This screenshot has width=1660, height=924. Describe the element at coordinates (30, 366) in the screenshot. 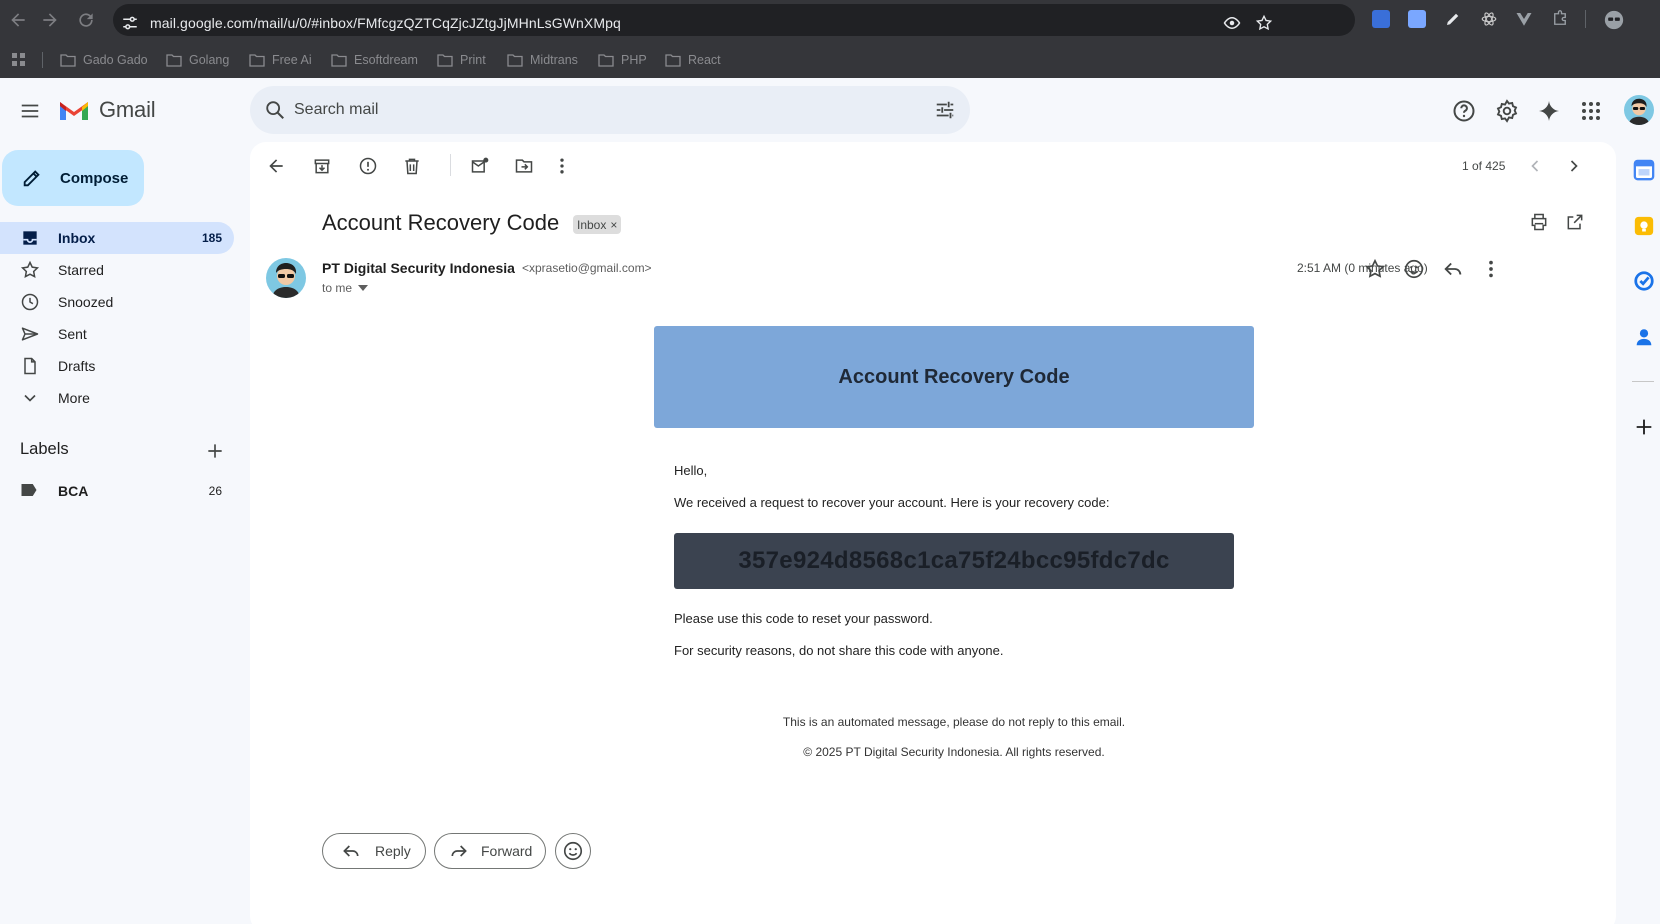

I see `draft-icon` at that location.